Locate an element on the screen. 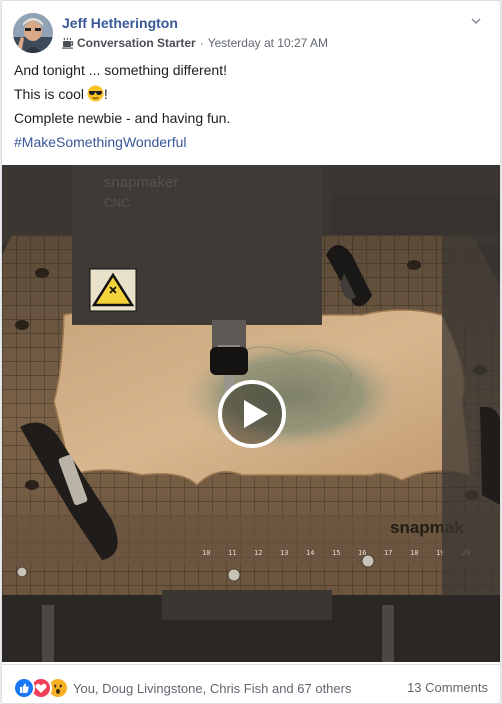 This screenshot has height=704, width=502. hashtag-link: #MakeSomethingWonderful is located at coordinates (100, 142).